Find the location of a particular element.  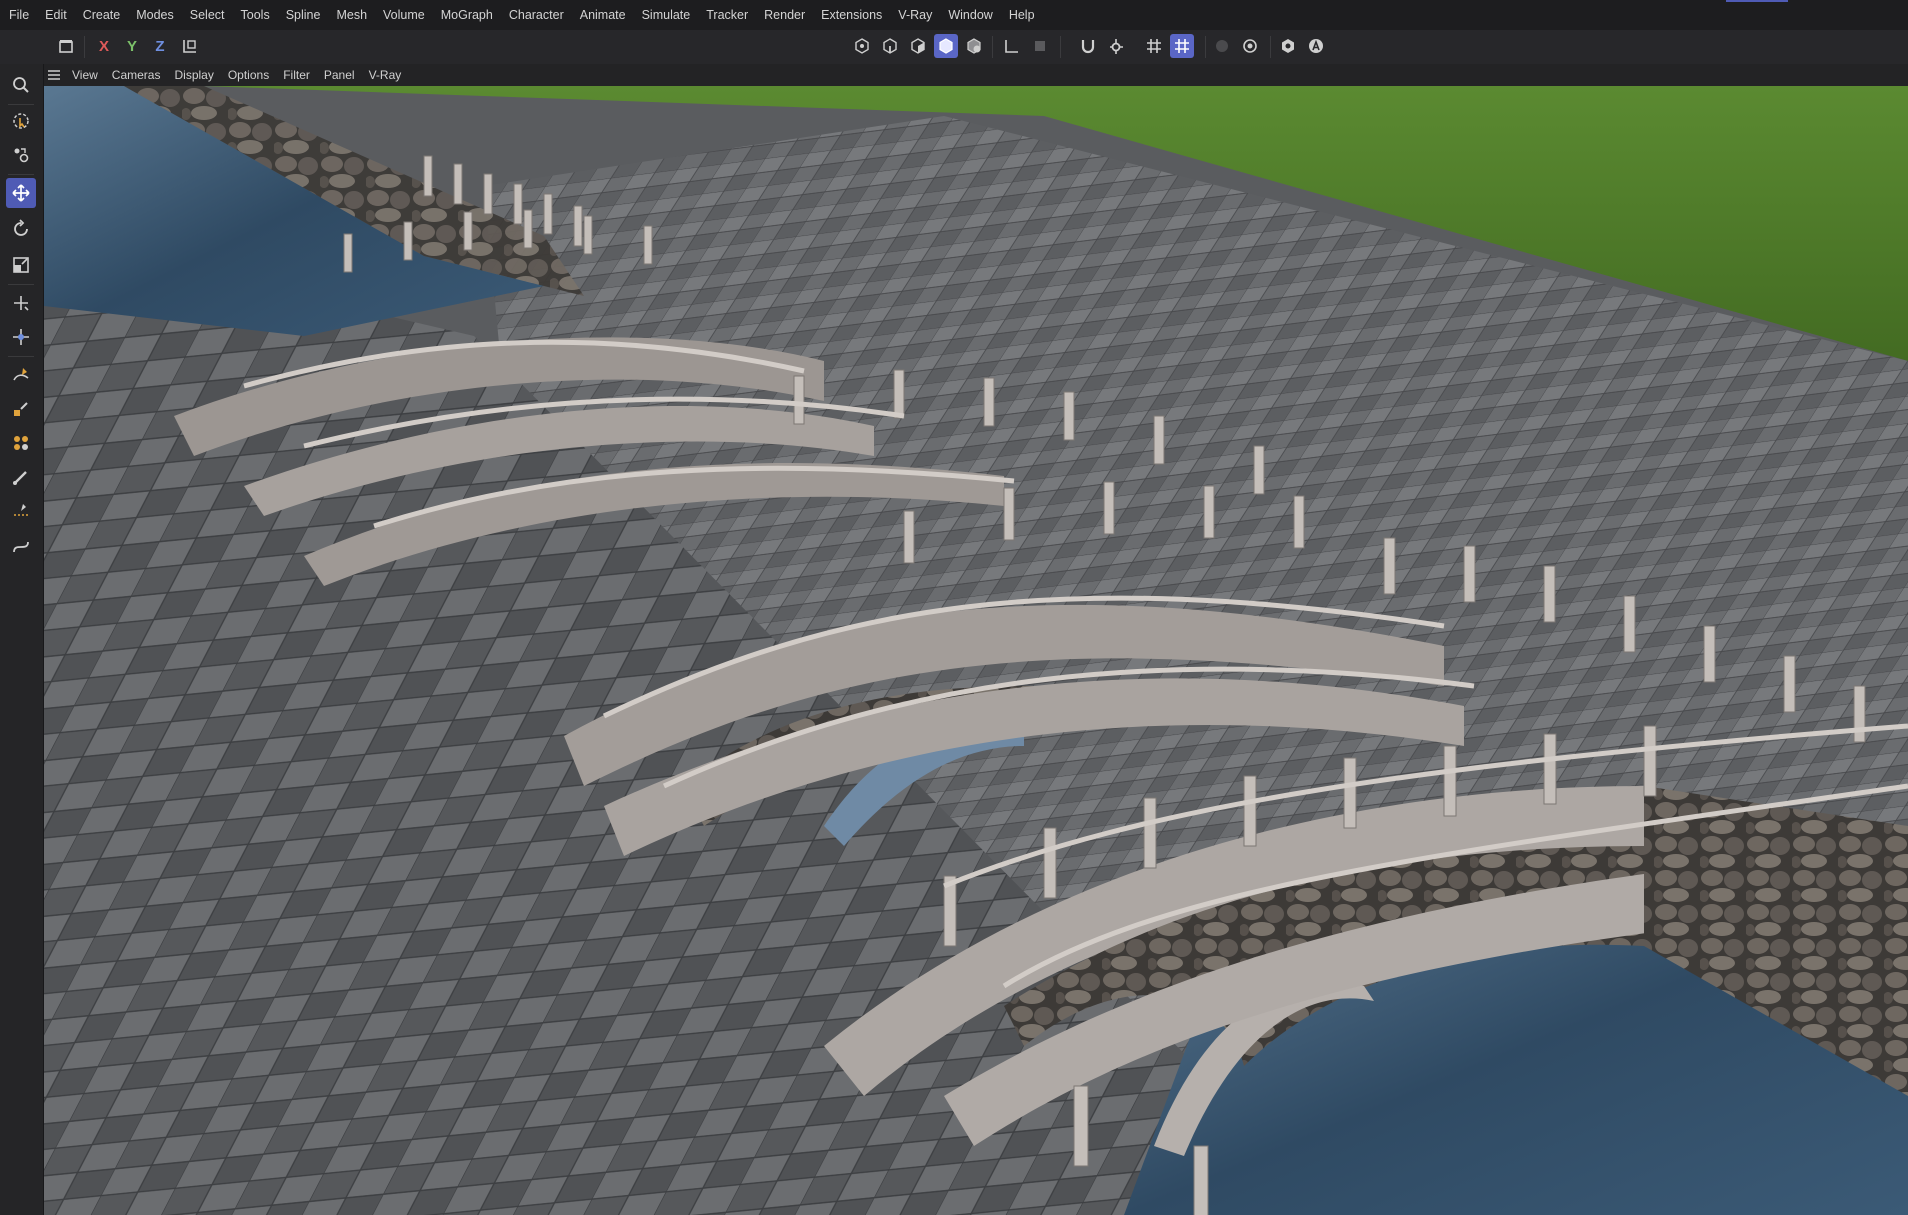

menu-item-edit: Edit is located at coordinates (56, 15).